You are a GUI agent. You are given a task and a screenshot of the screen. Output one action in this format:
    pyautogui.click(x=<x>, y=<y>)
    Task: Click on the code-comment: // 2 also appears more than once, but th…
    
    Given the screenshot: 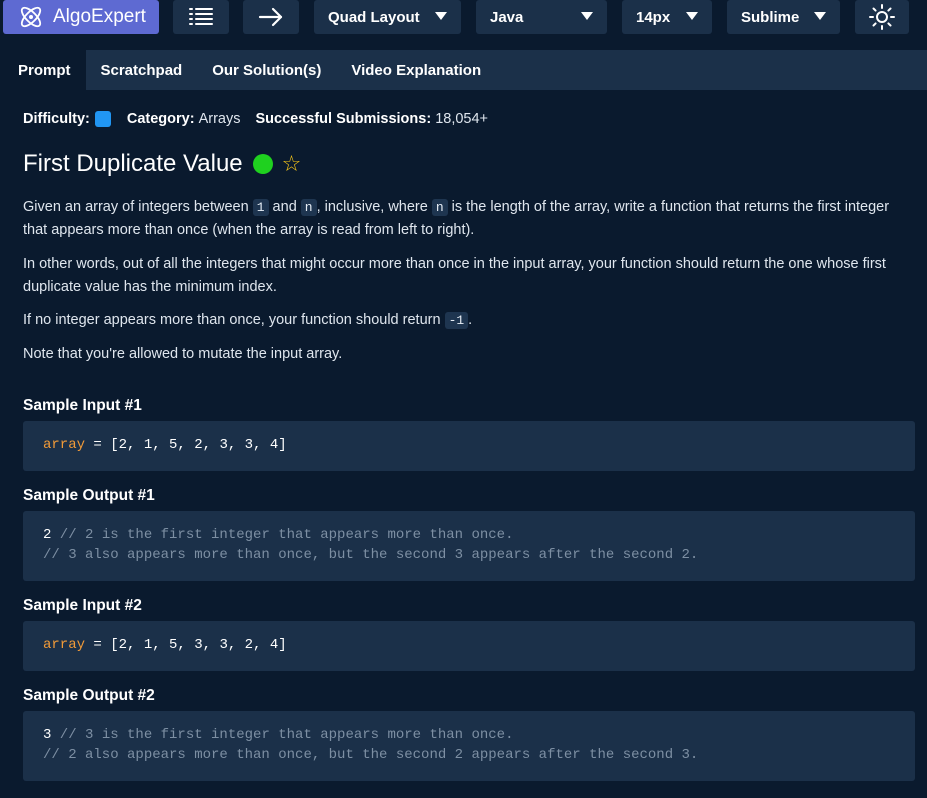 What is the action you would take?
    pyautogui.click(x=371, y=755)
    